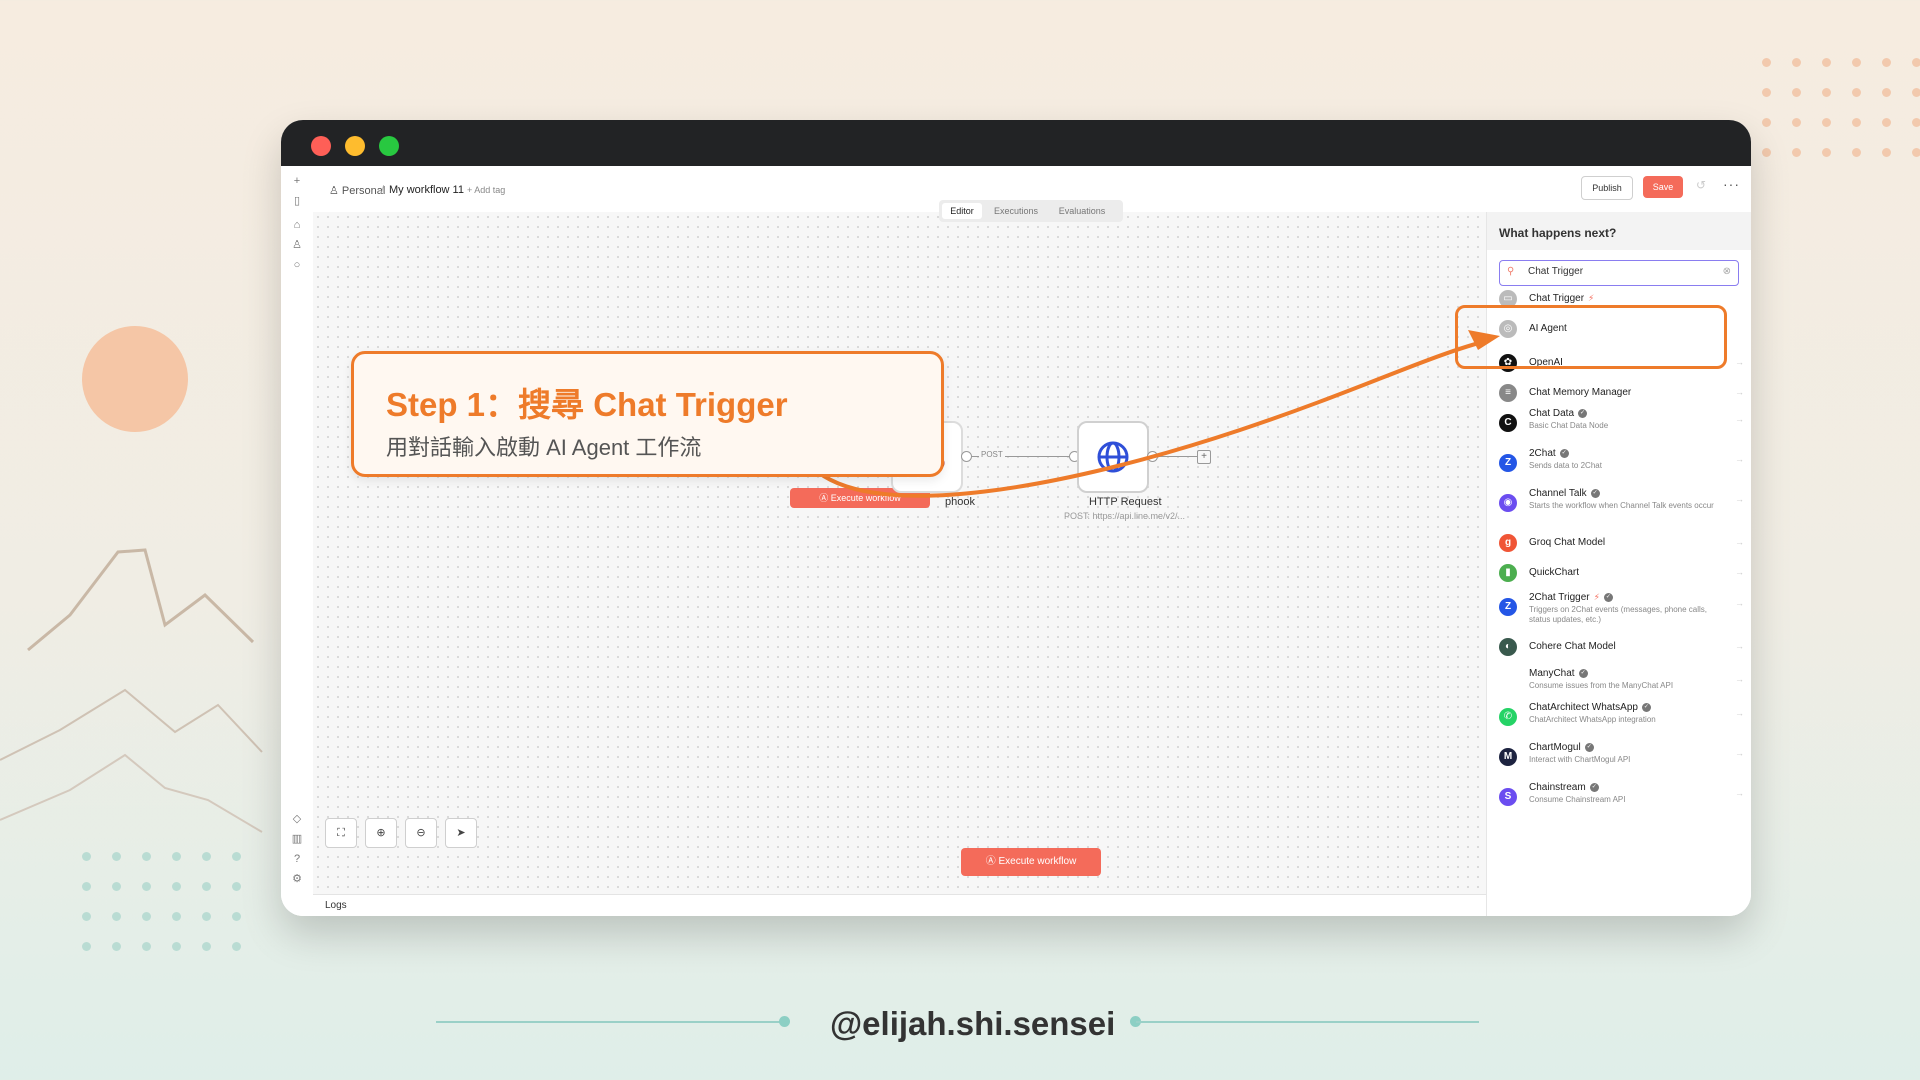 The width and height of the screenshot is (1920, 1080). I want to click on footer-dot-left, so click(784, 1021).